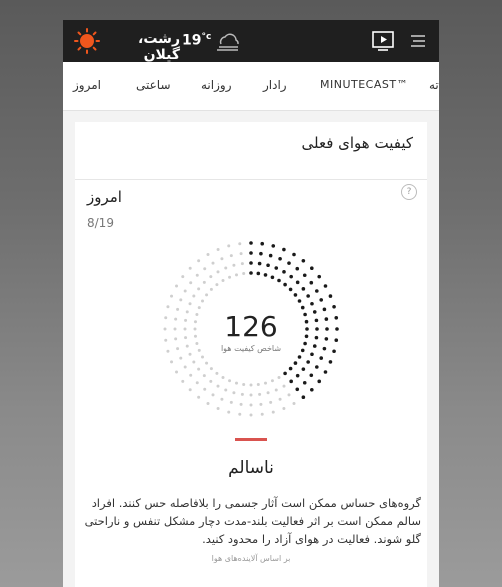  What do you see at coordinates (251, 558) in the screenshot?
I see `aqi-source-note: بر اساس آلاینده‌های هوا` at bounding box center [251, 558].